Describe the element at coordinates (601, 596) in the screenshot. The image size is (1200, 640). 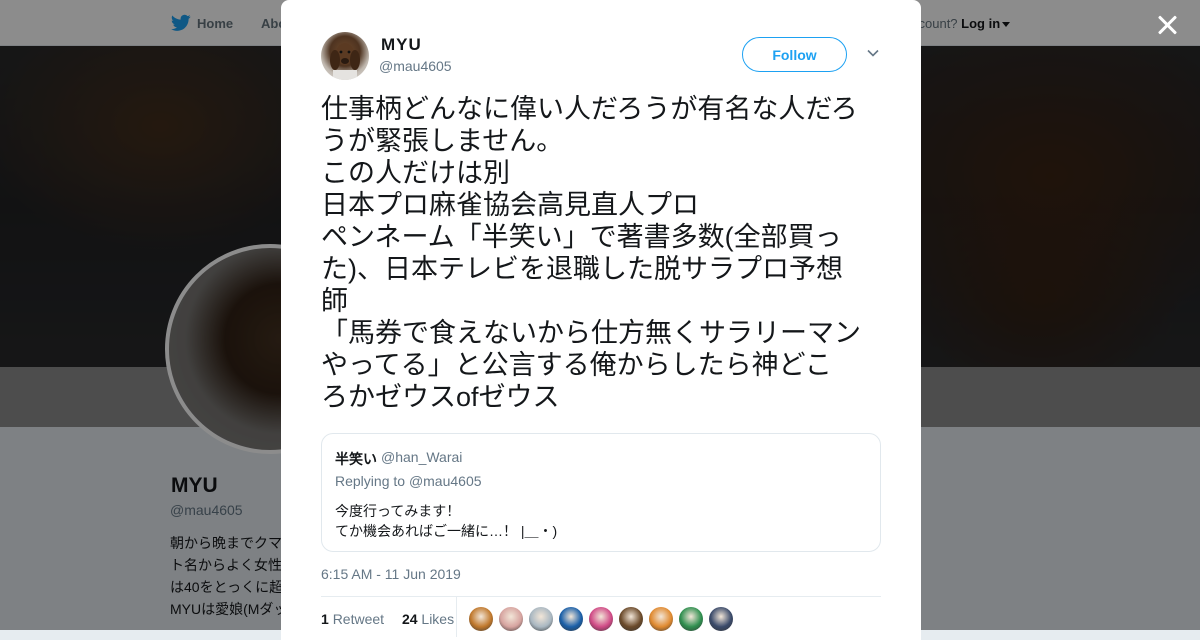
I see `stats-divider` at that location.